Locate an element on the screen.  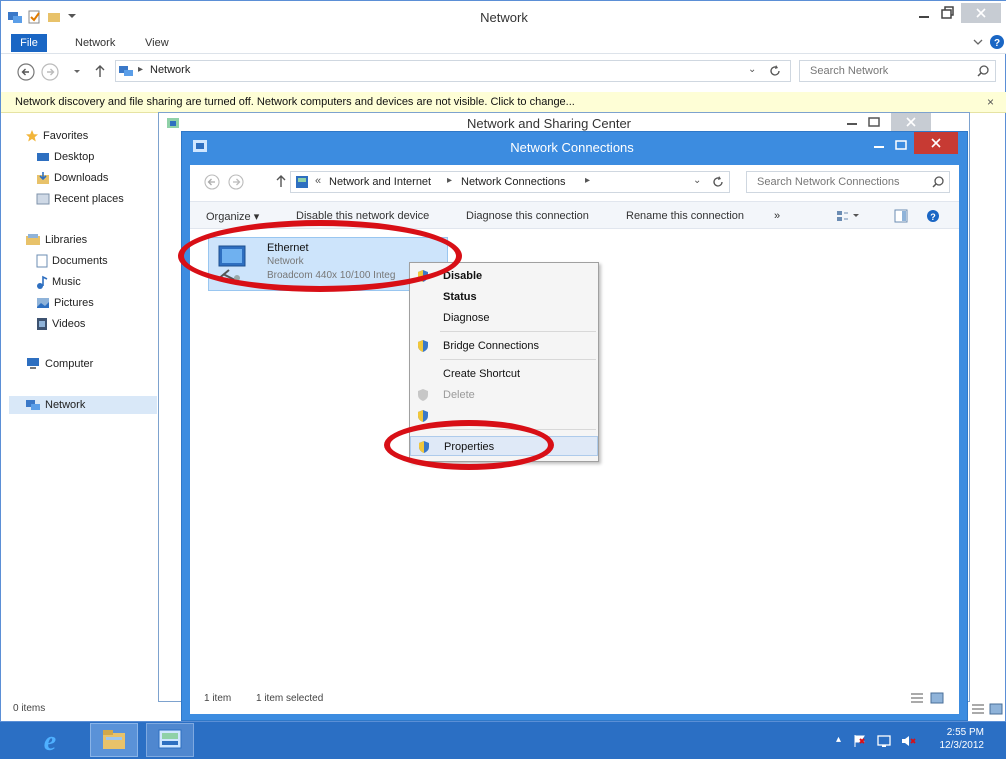
status-bar: 1 item 1 item selected is located at coordinates (574, 700).